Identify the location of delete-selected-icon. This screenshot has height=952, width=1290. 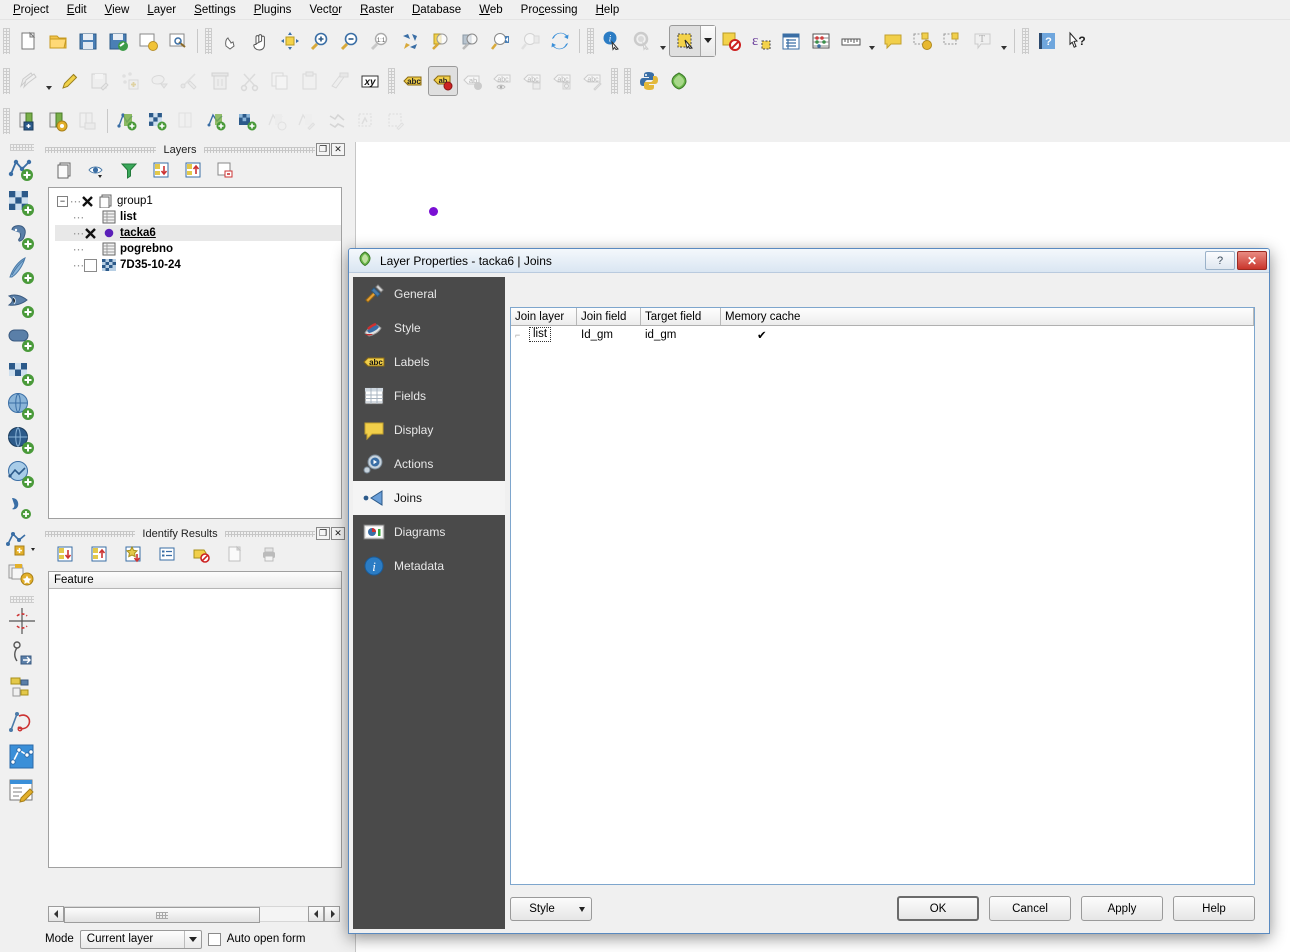
(220, 81).